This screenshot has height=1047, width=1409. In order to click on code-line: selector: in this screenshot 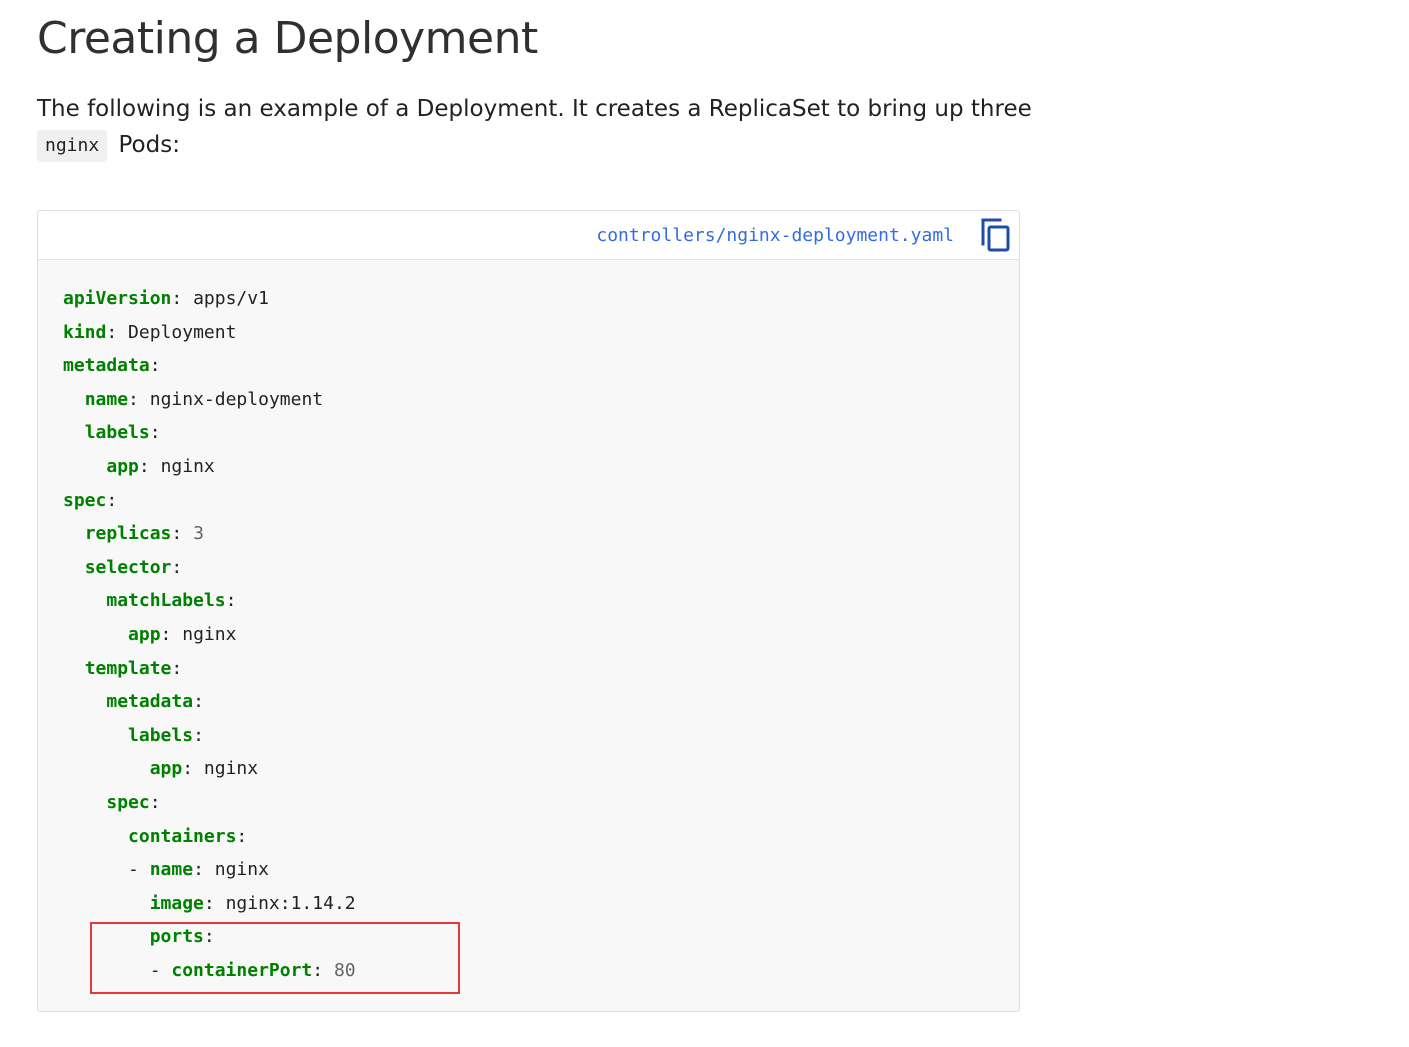, I will do `click(209, 568)`.